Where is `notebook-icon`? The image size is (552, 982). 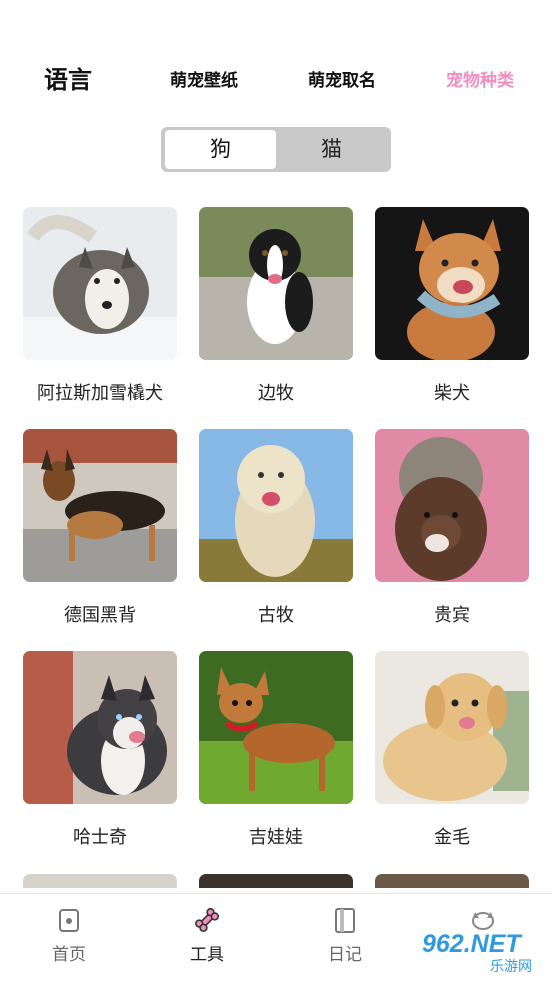 notebook-icon is located at coordinates (345, 920).